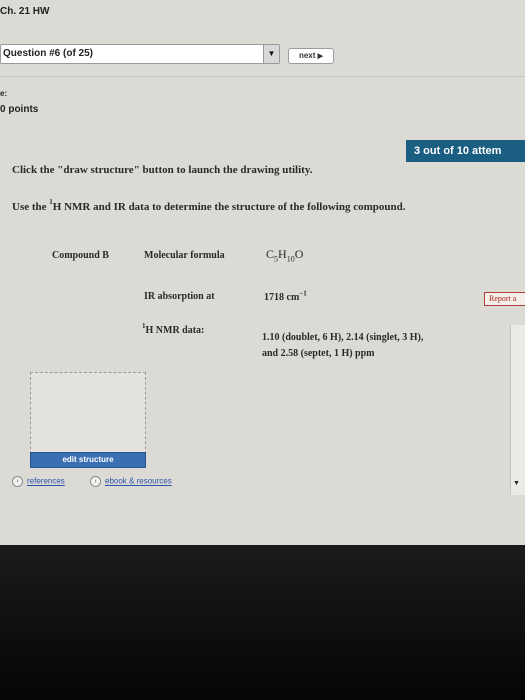  Describe the element at coordinates (25, 11) in the screenshot. I see `assignment-title: Ch. 21 HW` at that location.